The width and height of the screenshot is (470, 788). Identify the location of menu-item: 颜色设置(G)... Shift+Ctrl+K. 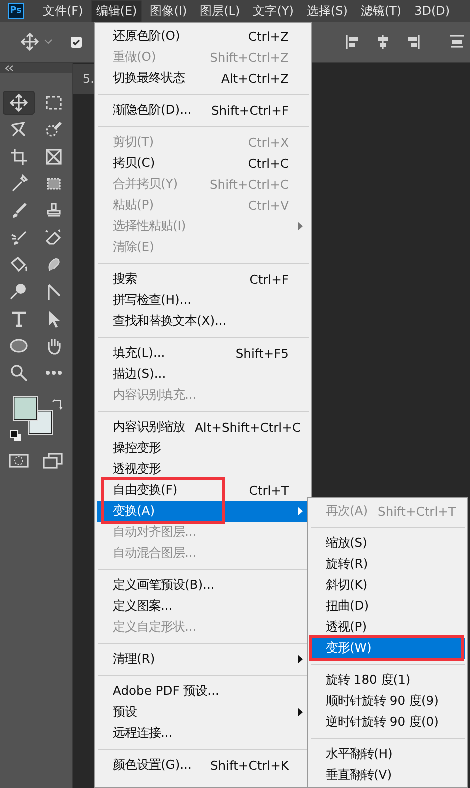
(203, 765).